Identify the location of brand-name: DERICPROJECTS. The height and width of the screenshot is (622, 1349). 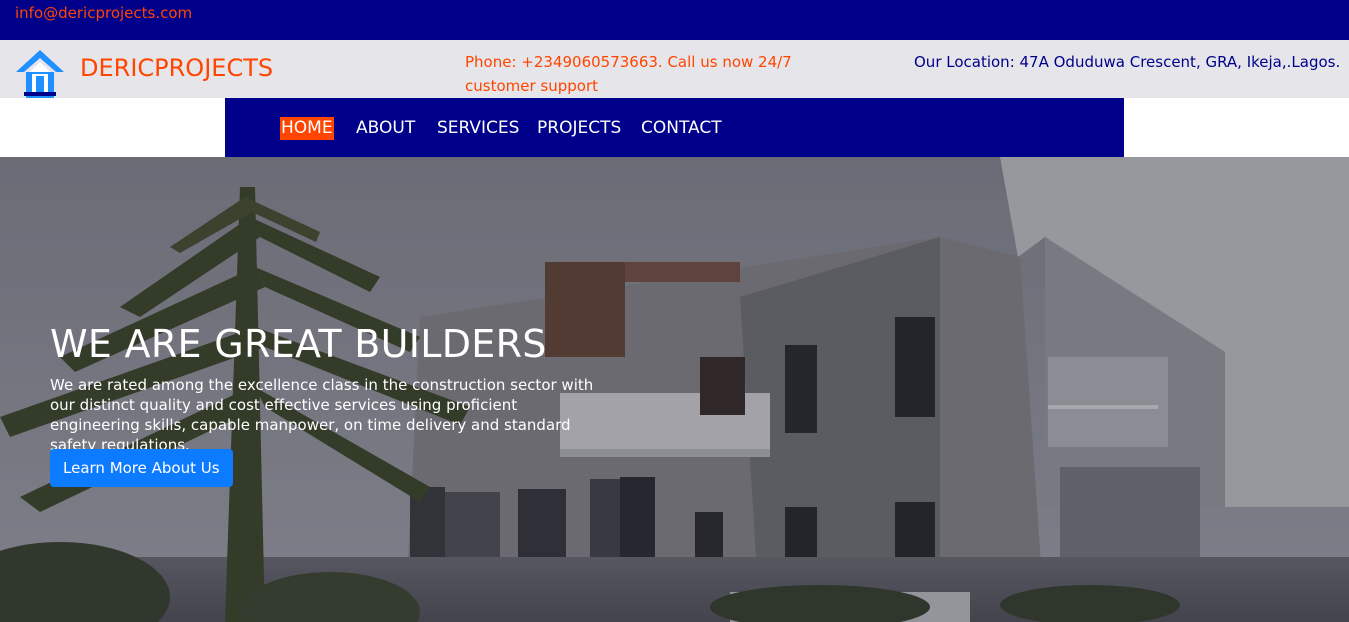
(176, 68).